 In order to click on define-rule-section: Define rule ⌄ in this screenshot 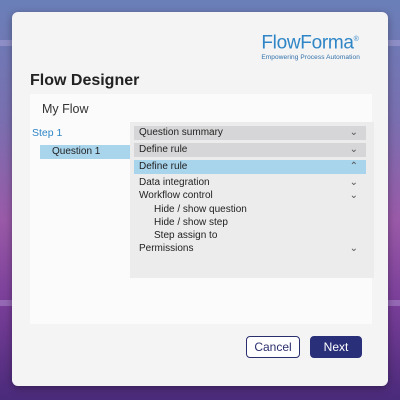, I will do `click(250, 150)`.